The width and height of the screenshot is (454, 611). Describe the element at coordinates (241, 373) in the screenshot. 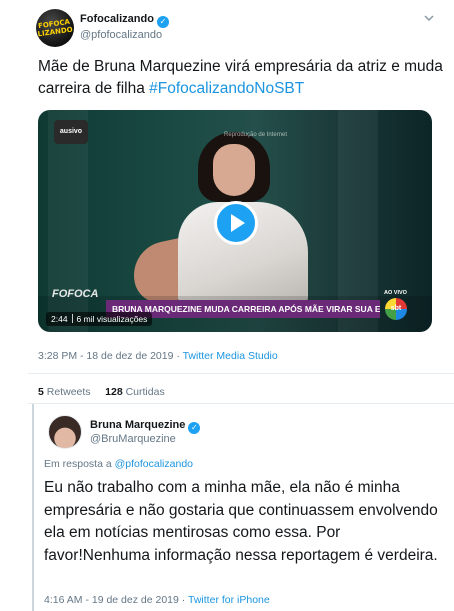

I see `divider` at that location.